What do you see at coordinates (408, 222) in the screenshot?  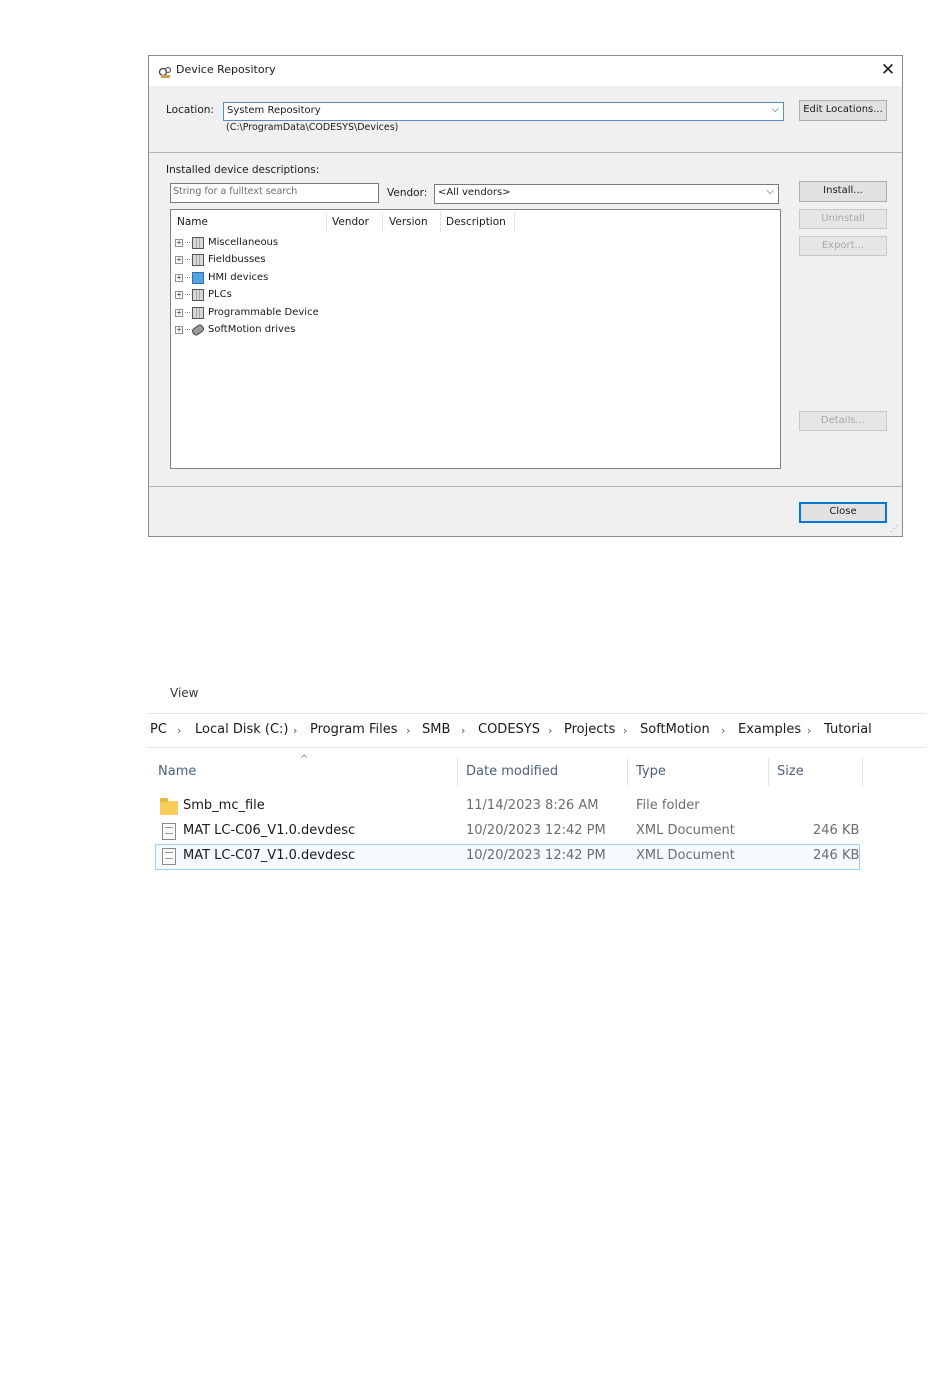 I see `column-version: Version` at bounding box center [408, 222].